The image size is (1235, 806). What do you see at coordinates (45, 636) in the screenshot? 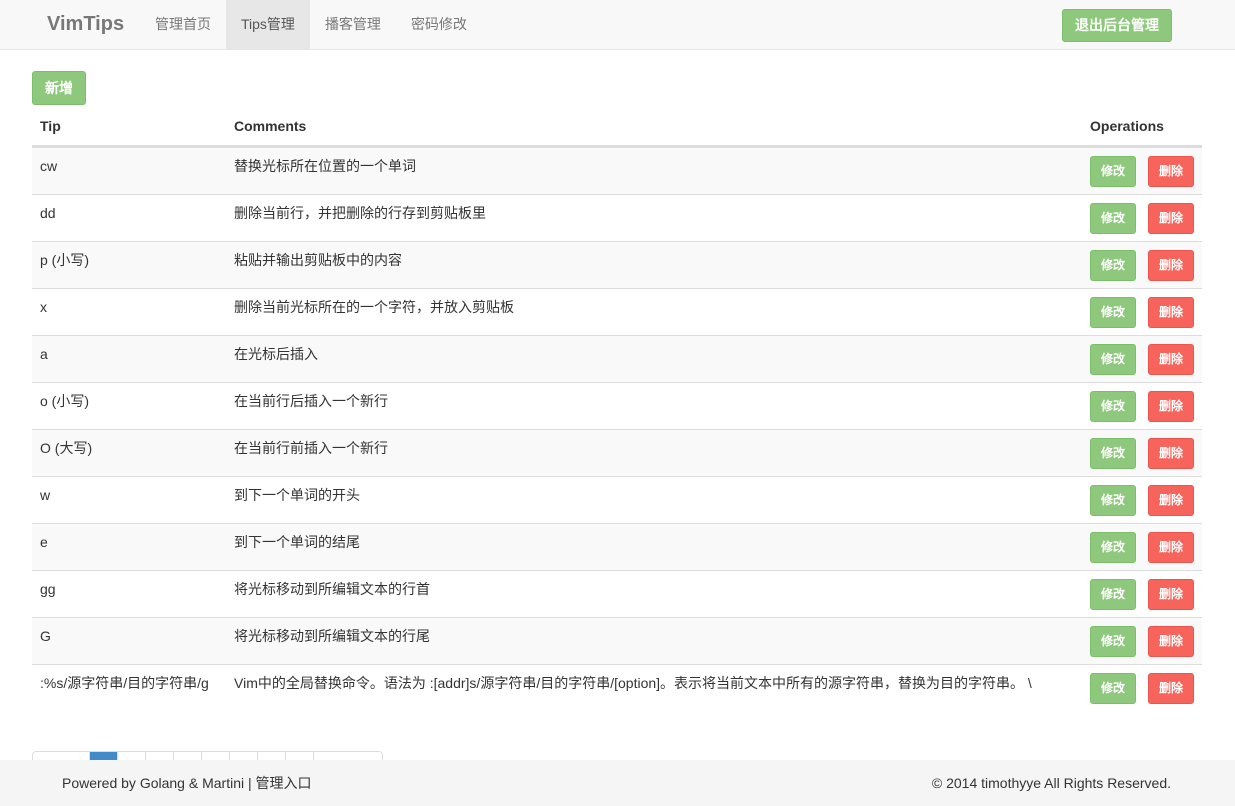
I see `tip-cell: G` at bounding box center [45, 636].